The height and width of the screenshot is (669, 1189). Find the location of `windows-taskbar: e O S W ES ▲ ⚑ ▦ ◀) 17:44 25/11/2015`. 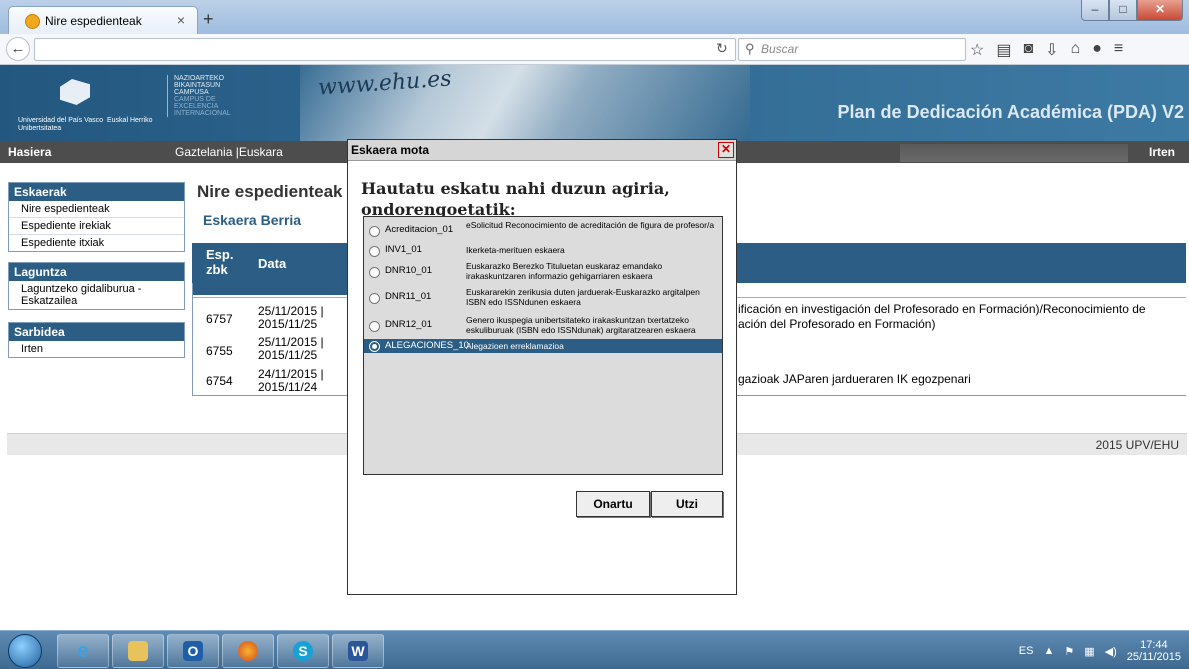

windows-taskbar: e O S W ES ▲ ⚑ ▦ ◀) 17:44 25/11/2015 is located at coordinates (594, 649).